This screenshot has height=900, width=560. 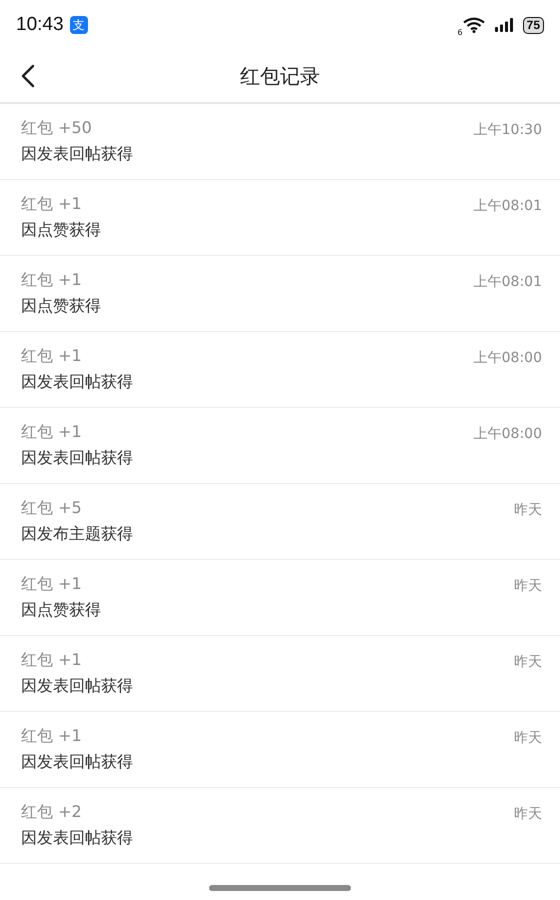 I want to click on page-title: 红包记录, so click(x=280, y=76).